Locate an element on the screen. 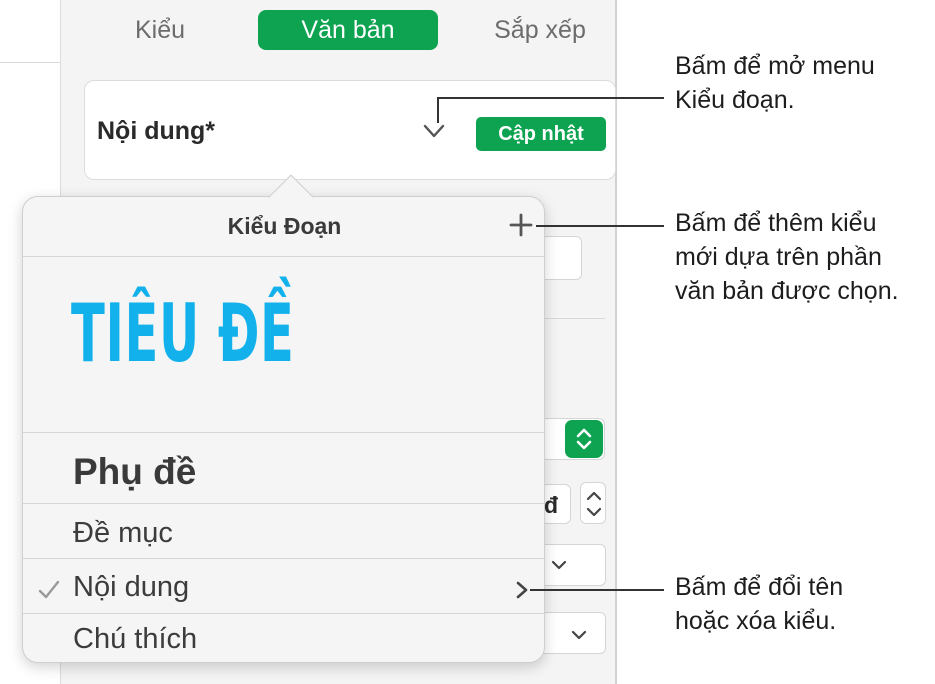 The width and height of the screenshot is (935, 684). paragraph-style-selector: Nội dung* Cập nhật is located at coordinates (350, 130).